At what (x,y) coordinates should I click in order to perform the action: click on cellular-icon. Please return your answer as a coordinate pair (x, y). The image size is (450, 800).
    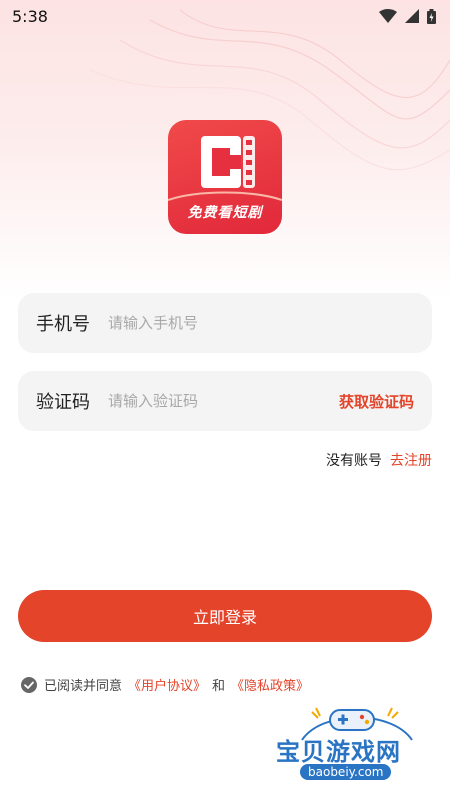
    Looking at the image, I should click on (412, 16).